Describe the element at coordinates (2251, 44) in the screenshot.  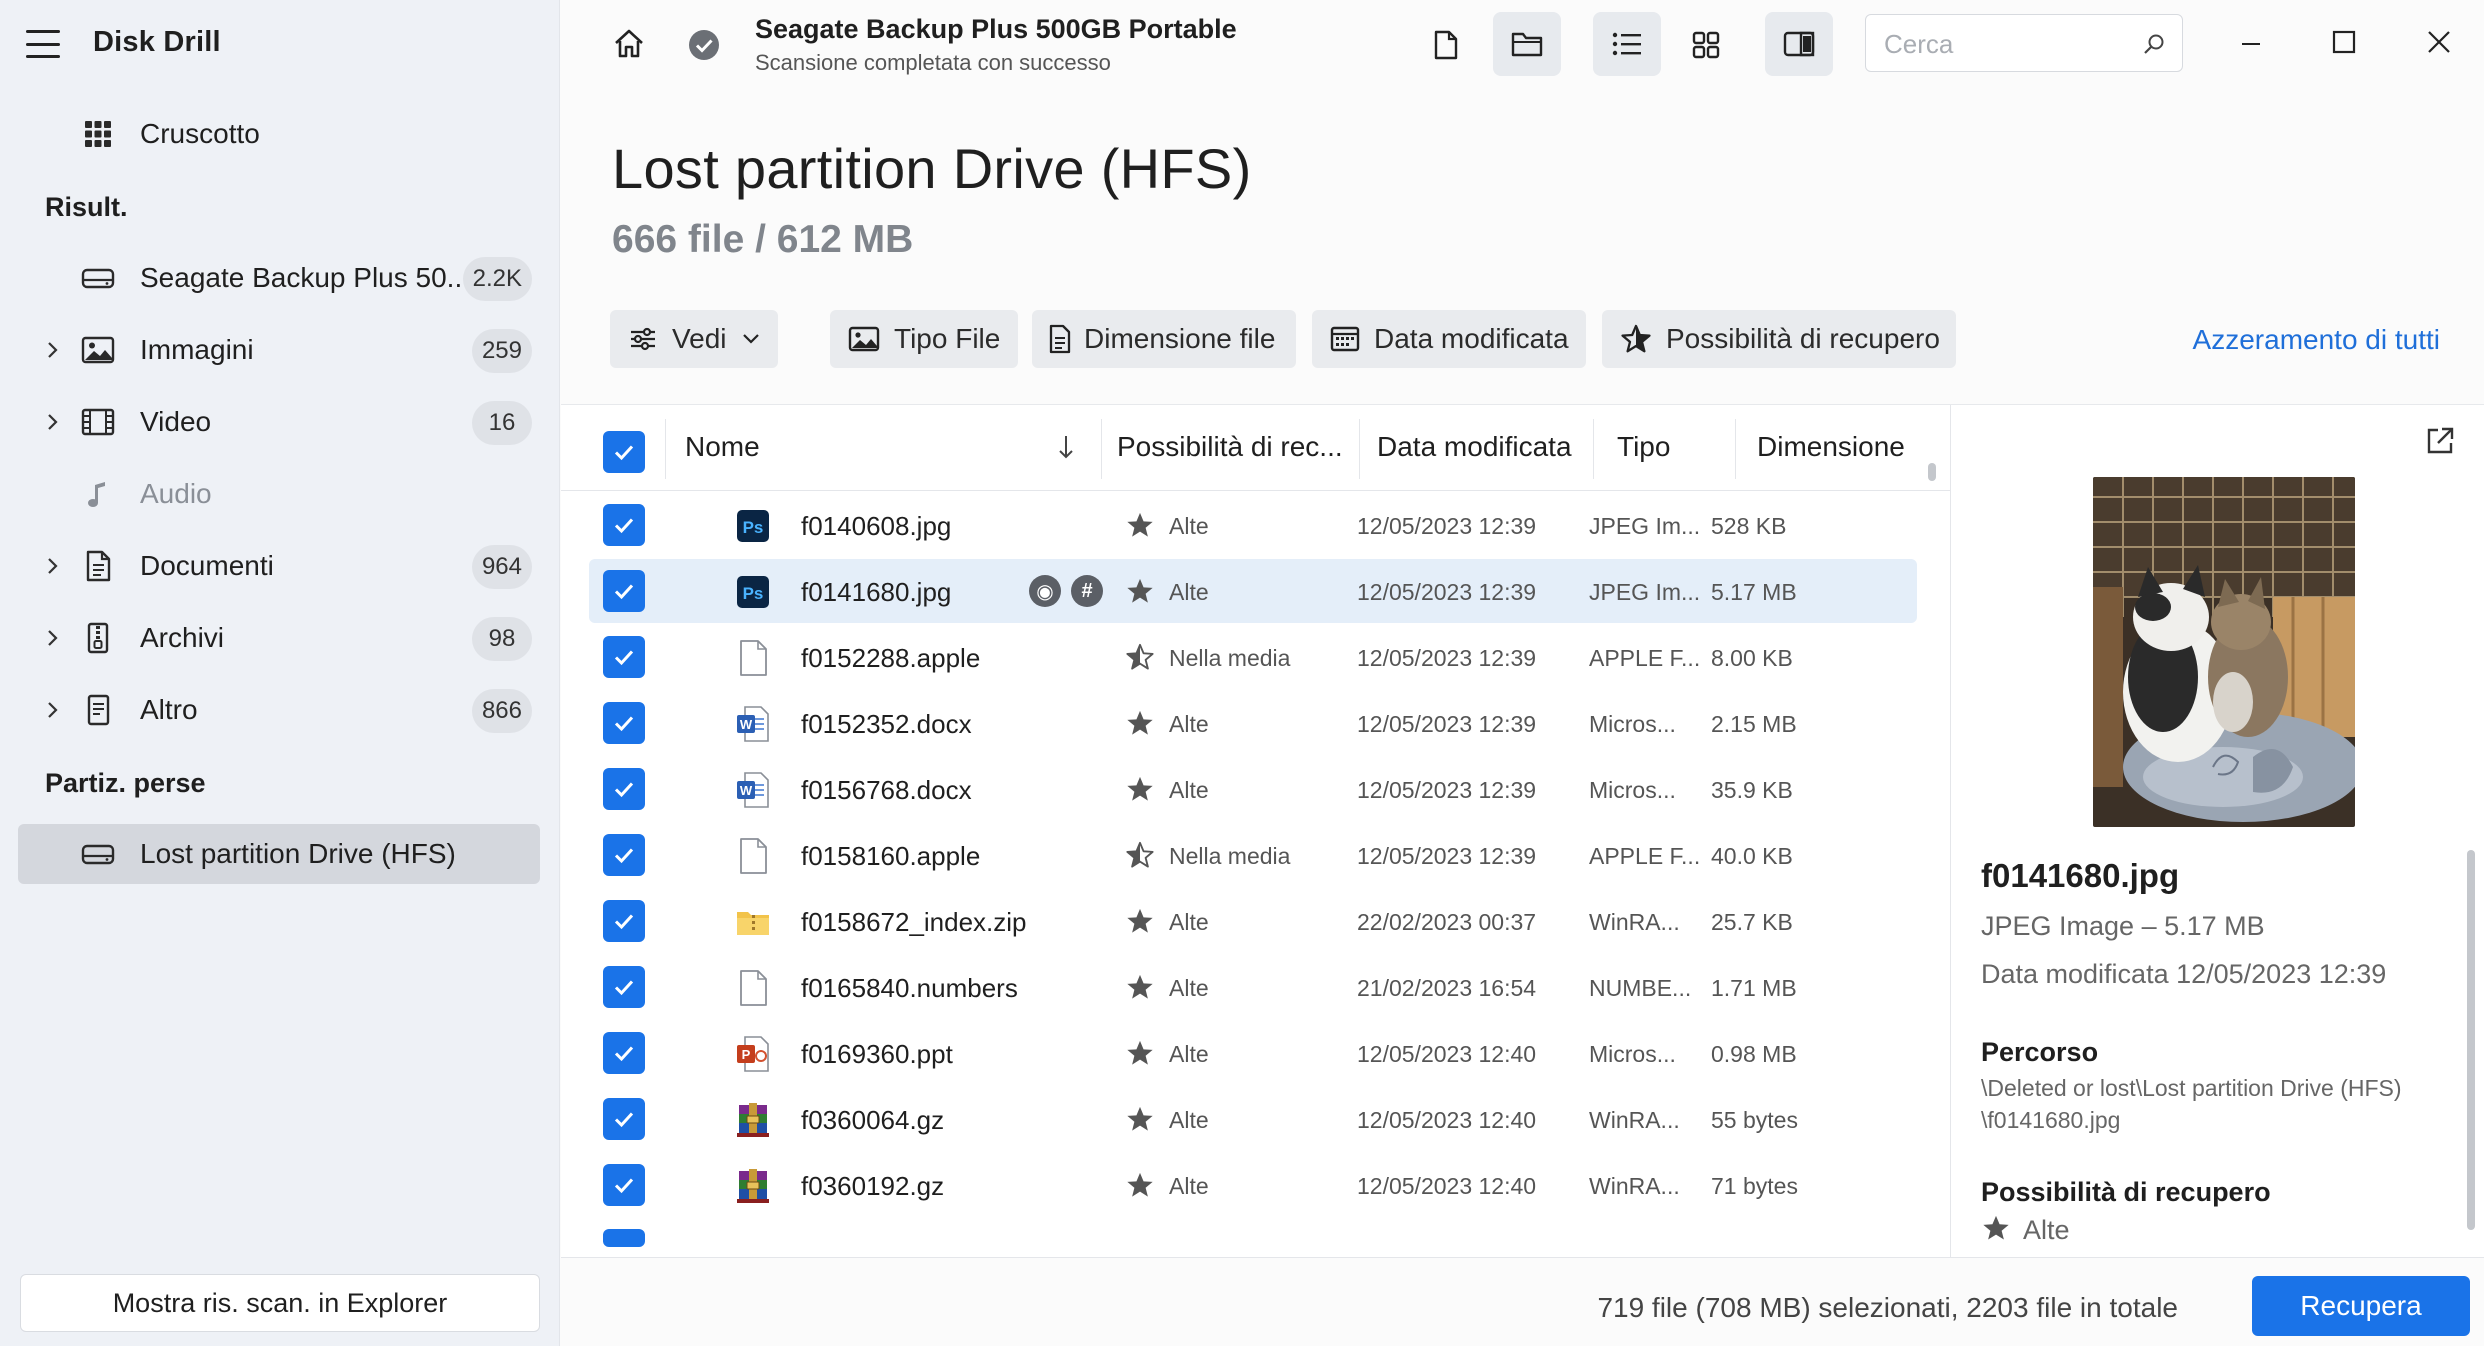
I see `minimize-icon` at that location.